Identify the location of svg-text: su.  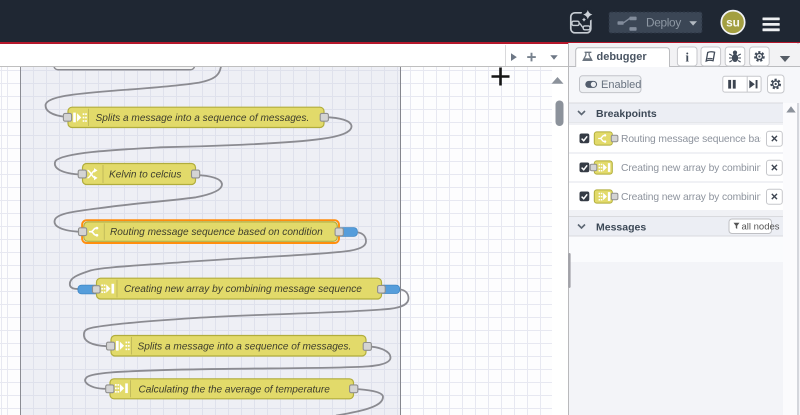
(733, 23).